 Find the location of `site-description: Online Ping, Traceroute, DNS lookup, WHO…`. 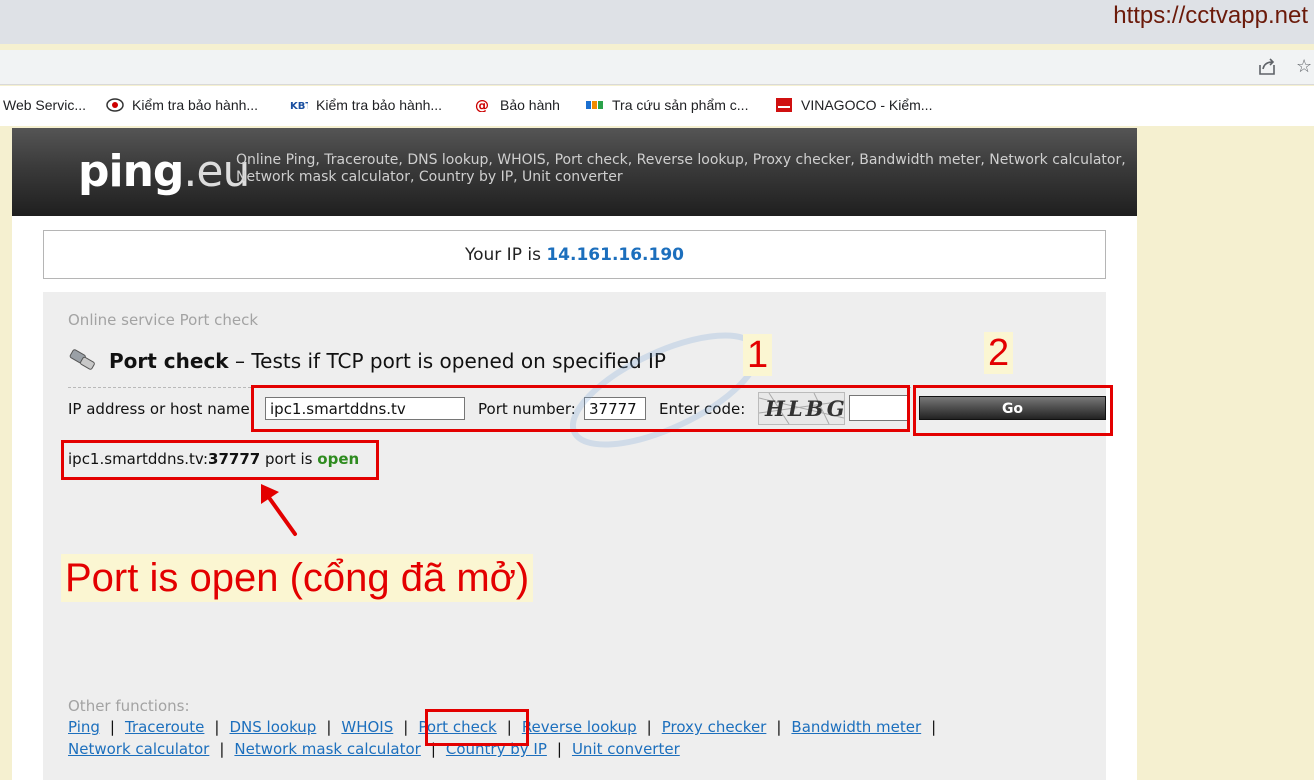

site-description: Online Ping, Traceroute, DNS lookup, WHO… is located at coordinates (681, 168).